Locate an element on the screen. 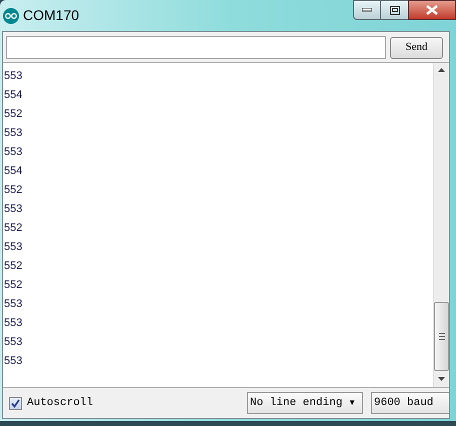  send-button: Send is located at coordinates (416, 47).